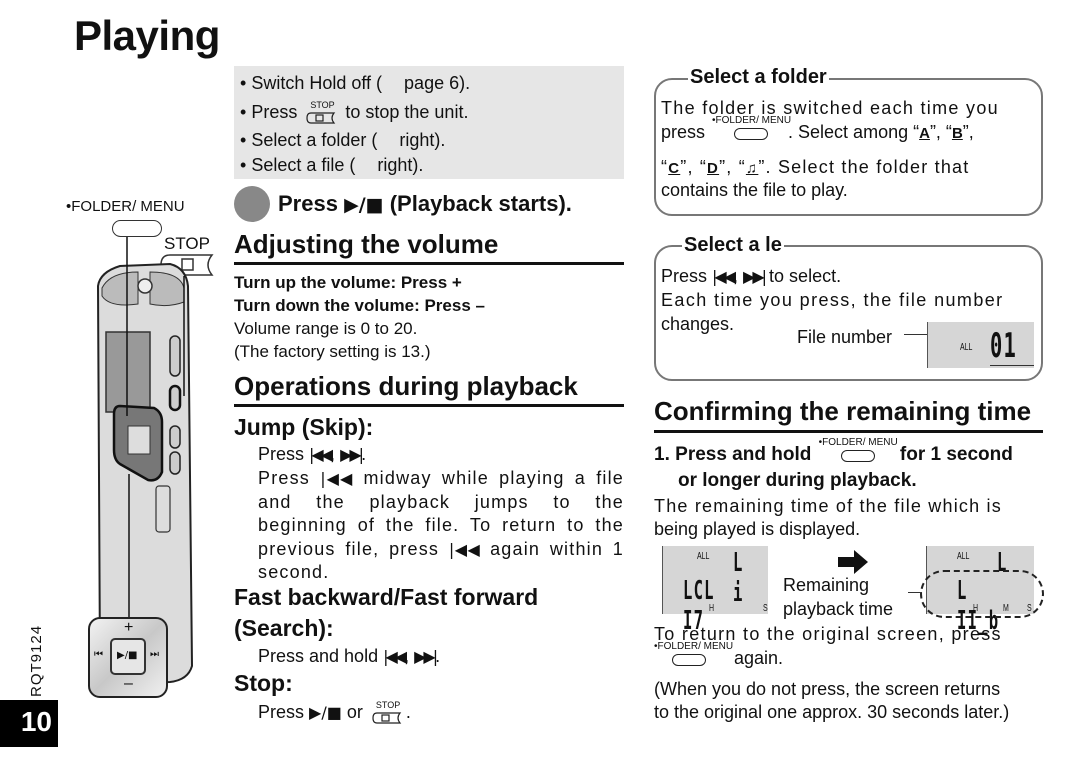  What do you see at coordinates (674, 168) in the screenshot?
I see `folder-c: C` at bounding box center [674, 168].